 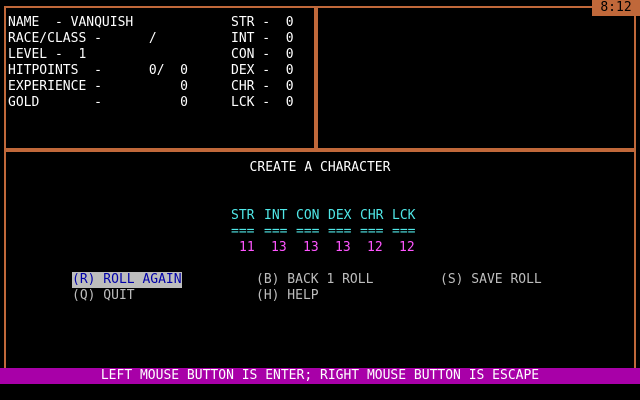 I want to click on rolled-str-sep: ===, so click(x=243, y=231).